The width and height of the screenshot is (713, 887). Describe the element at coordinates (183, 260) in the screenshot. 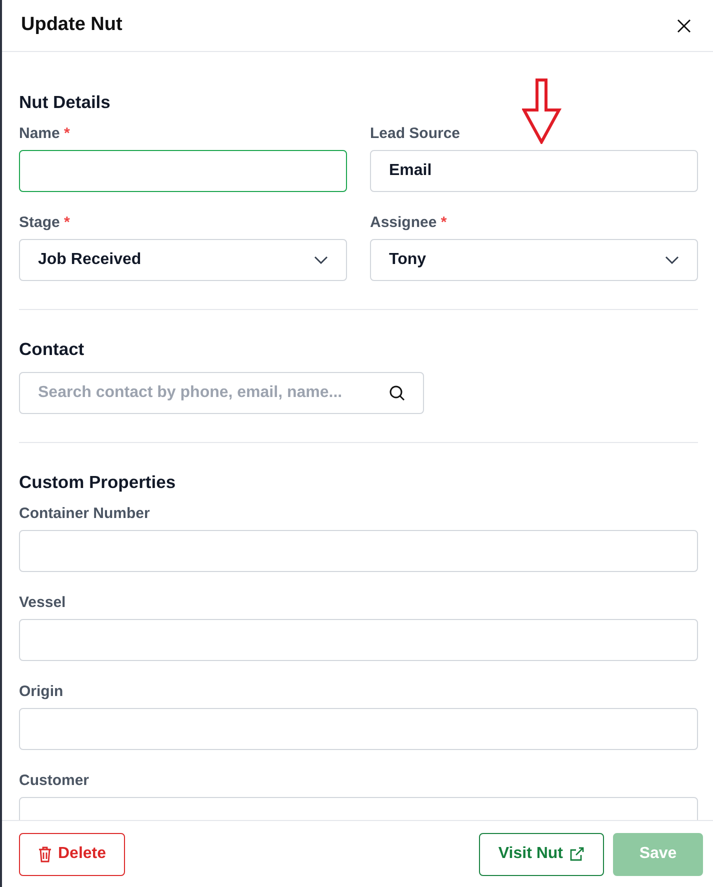

I see `select-field: Job Received` at that location.